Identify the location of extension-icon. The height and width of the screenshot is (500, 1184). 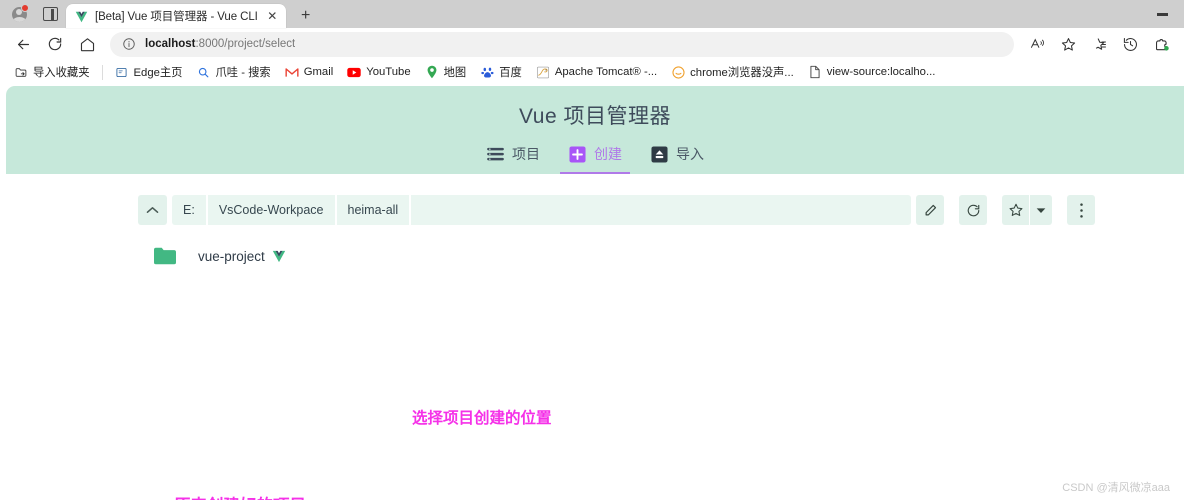
(1162, 44).